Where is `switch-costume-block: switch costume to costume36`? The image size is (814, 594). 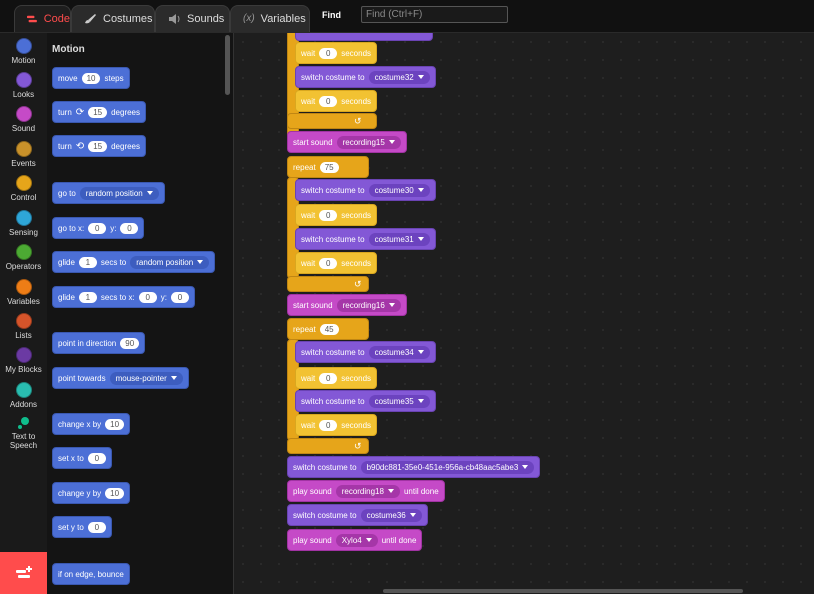 switch-costume-block: switch costume to costume36 is located at coordinates (357, 515).